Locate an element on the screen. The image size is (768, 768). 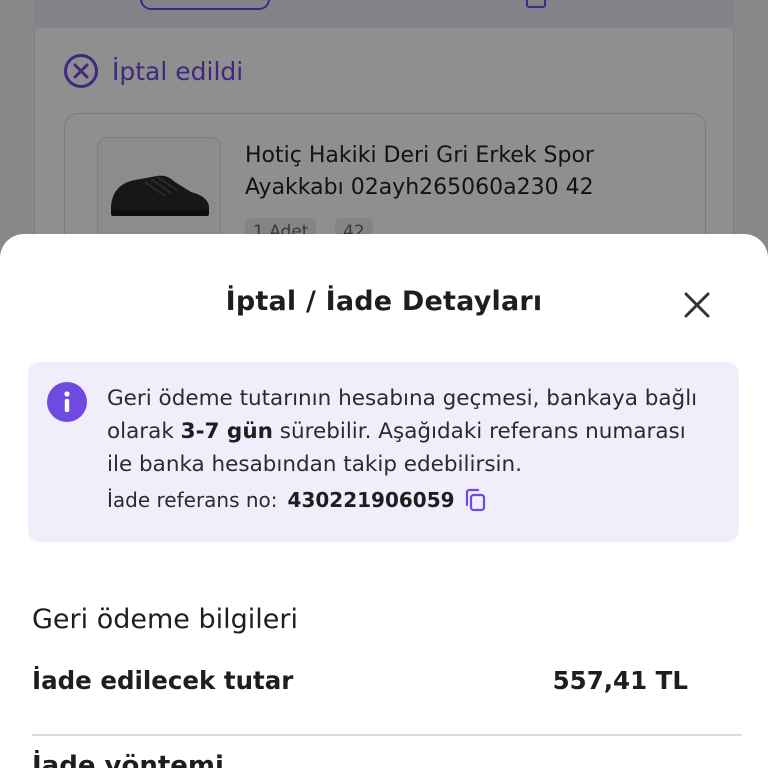
refund-duration: 3-7 gün is located at coordinates (226, 431).